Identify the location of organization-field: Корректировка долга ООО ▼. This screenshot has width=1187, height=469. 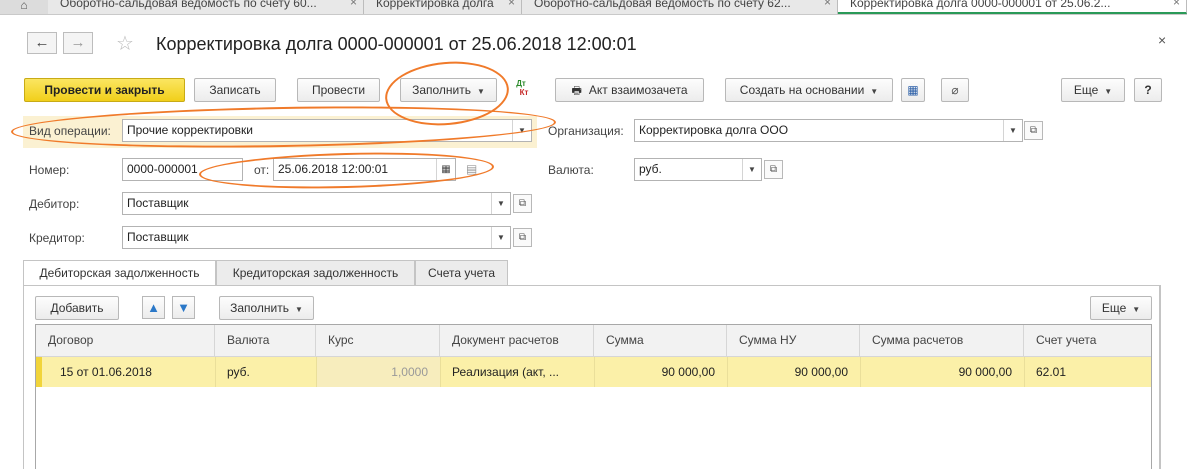
(828, 130).